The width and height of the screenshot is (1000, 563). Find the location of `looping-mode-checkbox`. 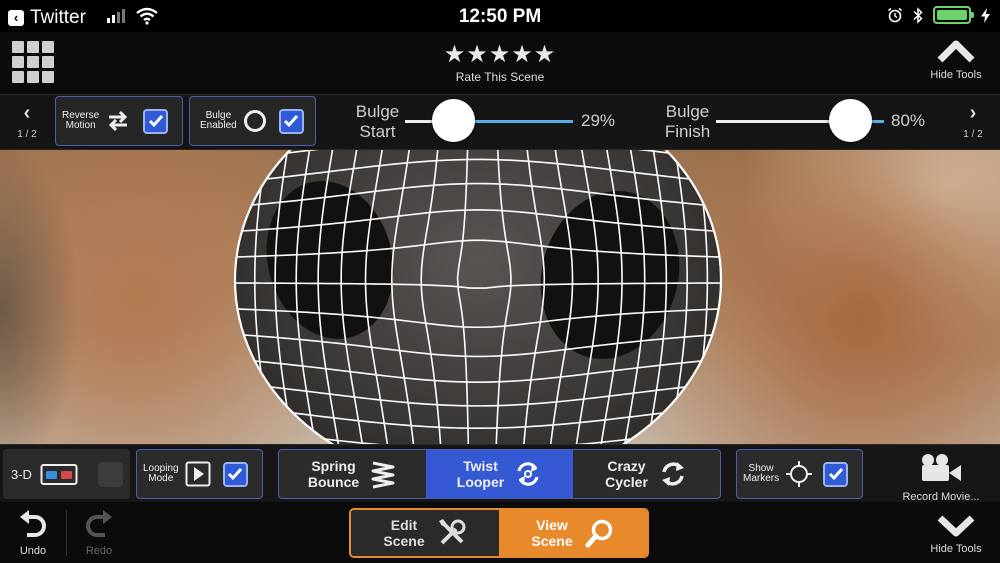

looping-mode-checkbox is located at coordinates (235, 474).